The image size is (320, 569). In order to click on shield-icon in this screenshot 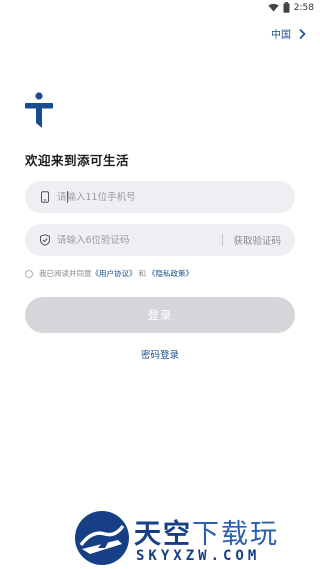, I will do `click(45, 240)`.